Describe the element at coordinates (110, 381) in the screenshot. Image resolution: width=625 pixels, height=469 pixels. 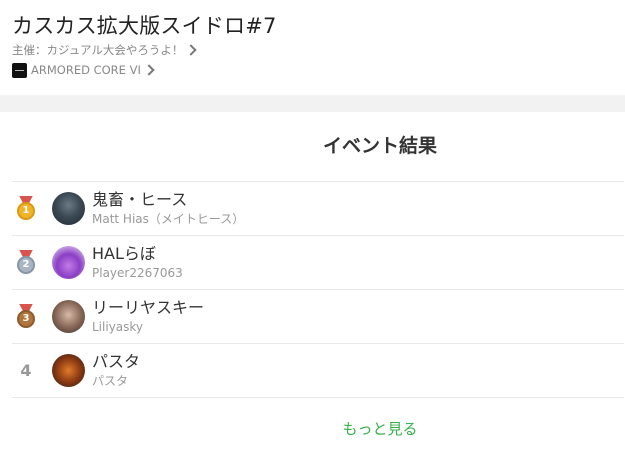
I see `player-subname: パスタ` at that location.